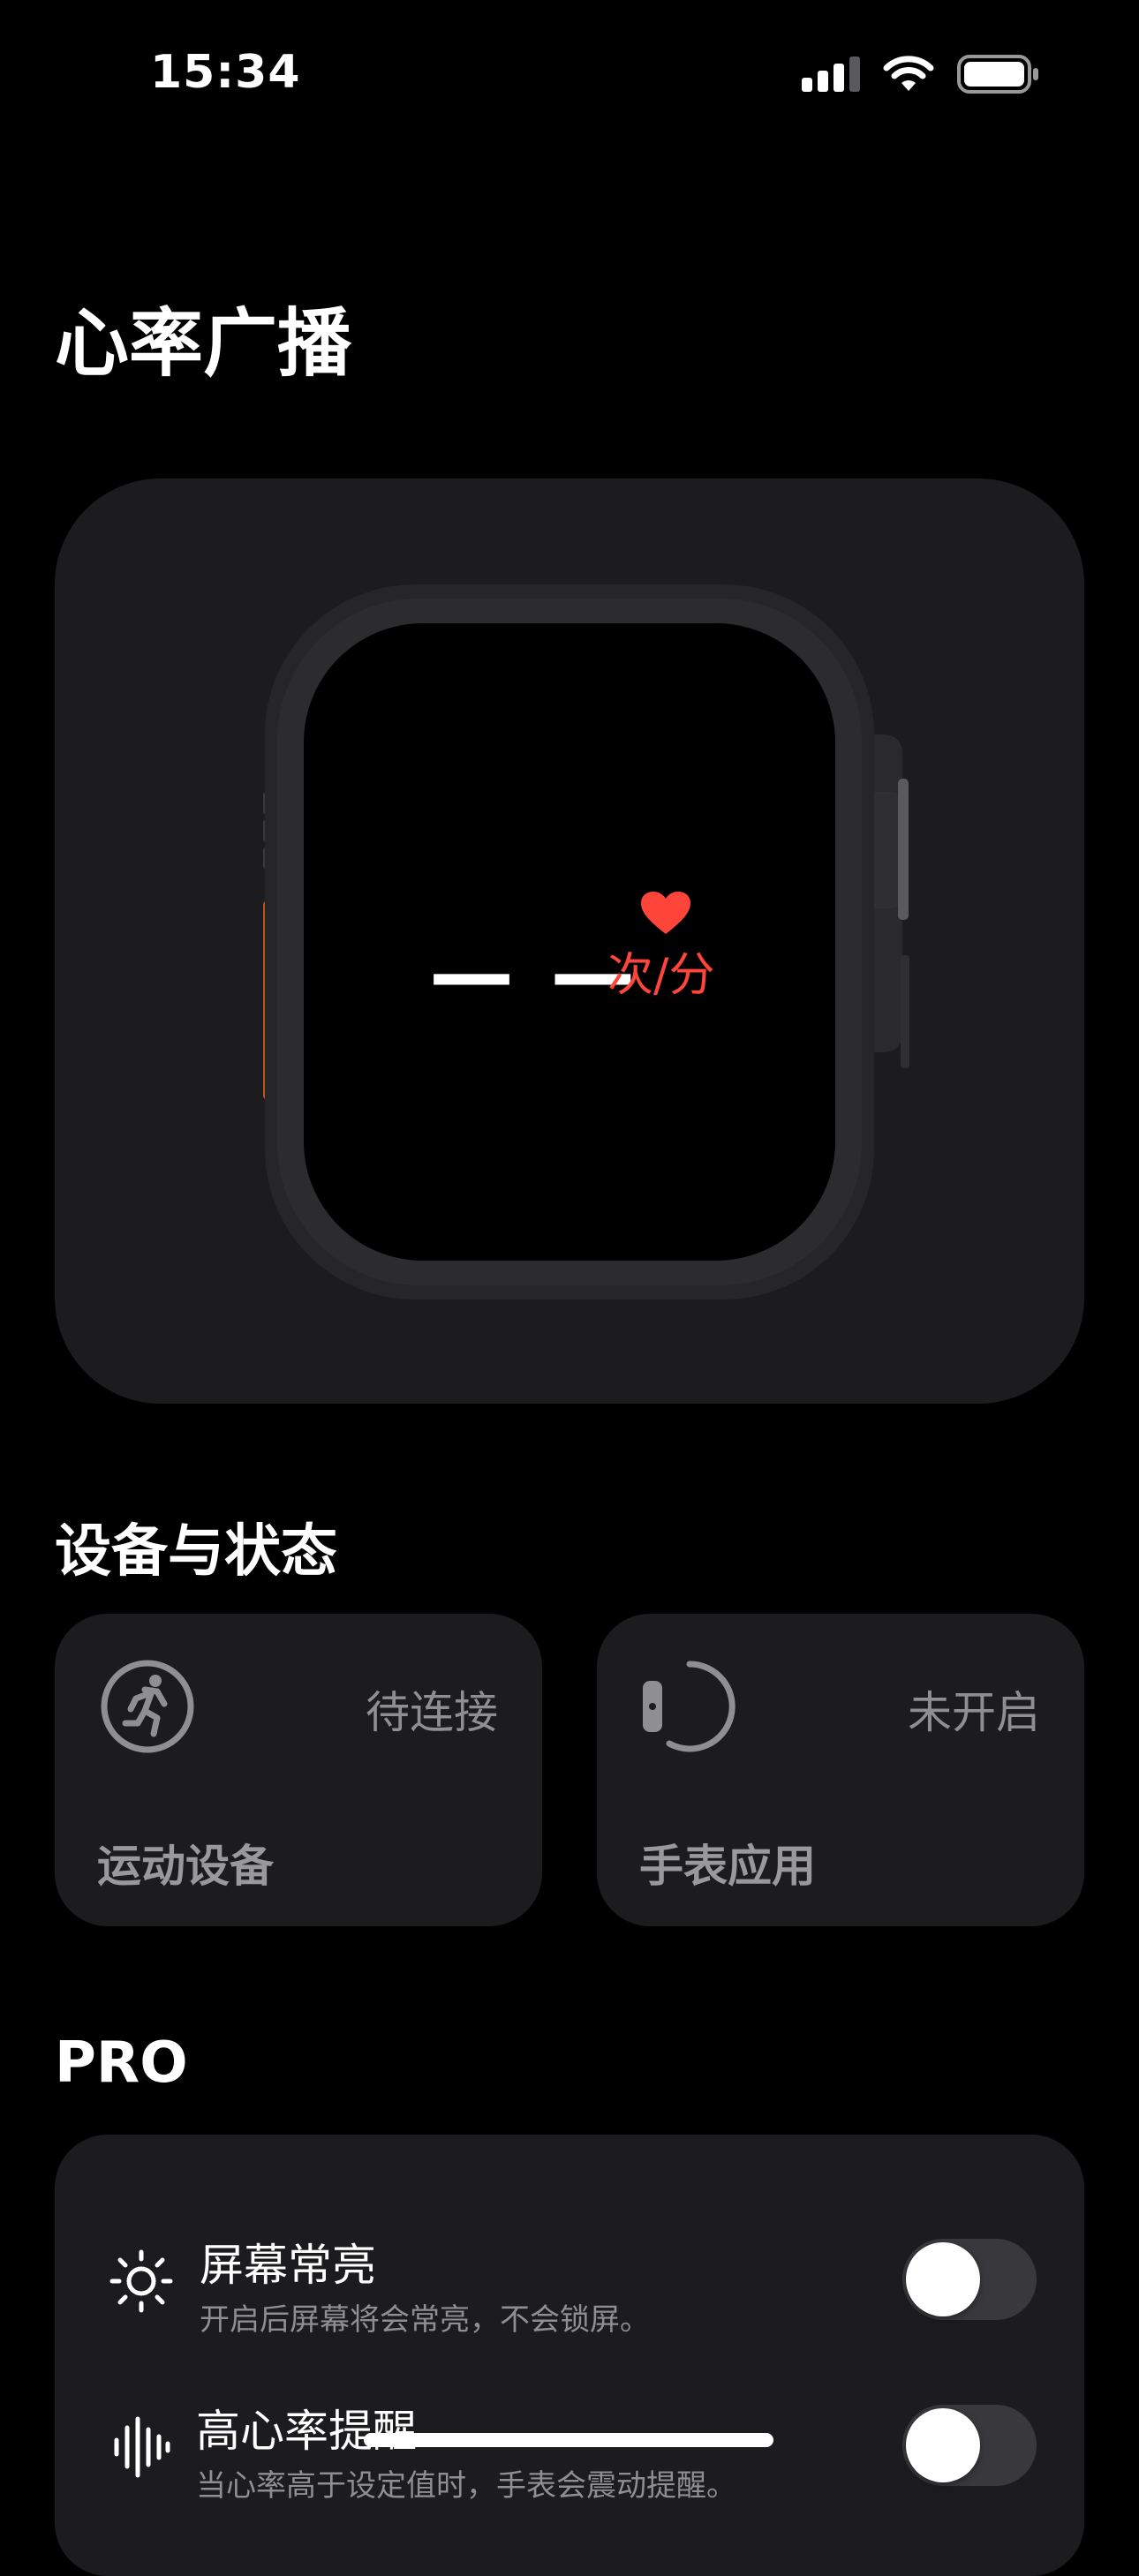 This screenshot has width=1139, height=2576. What do you see at coordinates (661, 976) in the screenshot?
I see `bpm-unit: 次/分` at bounding box center [661, 976].